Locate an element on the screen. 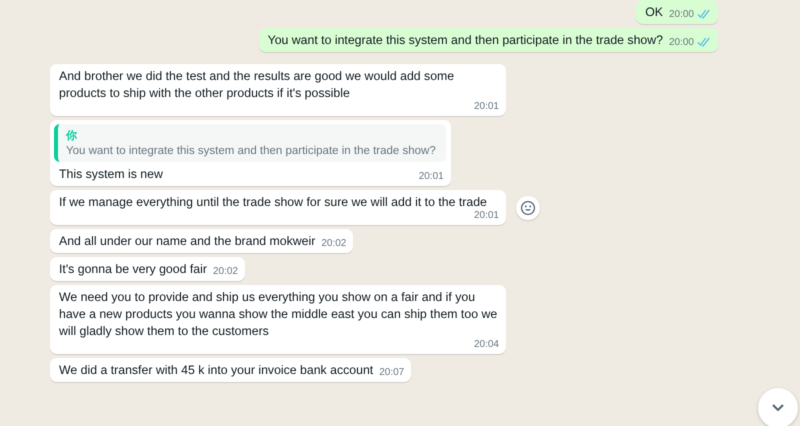 The width and height of the screenshot is (800, 426). message-text: It's gonna be very good fair is located at coordinates (133, 269).